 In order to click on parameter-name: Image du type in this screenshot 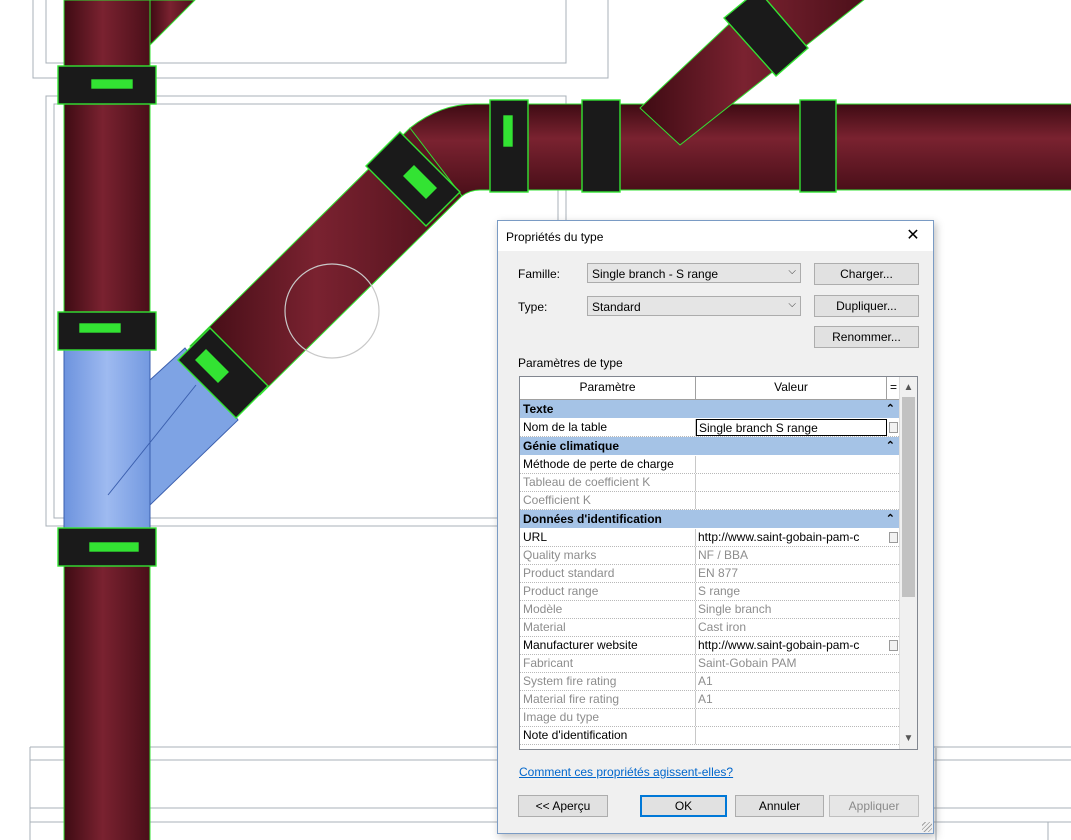, I will do `click(608, 717)`.